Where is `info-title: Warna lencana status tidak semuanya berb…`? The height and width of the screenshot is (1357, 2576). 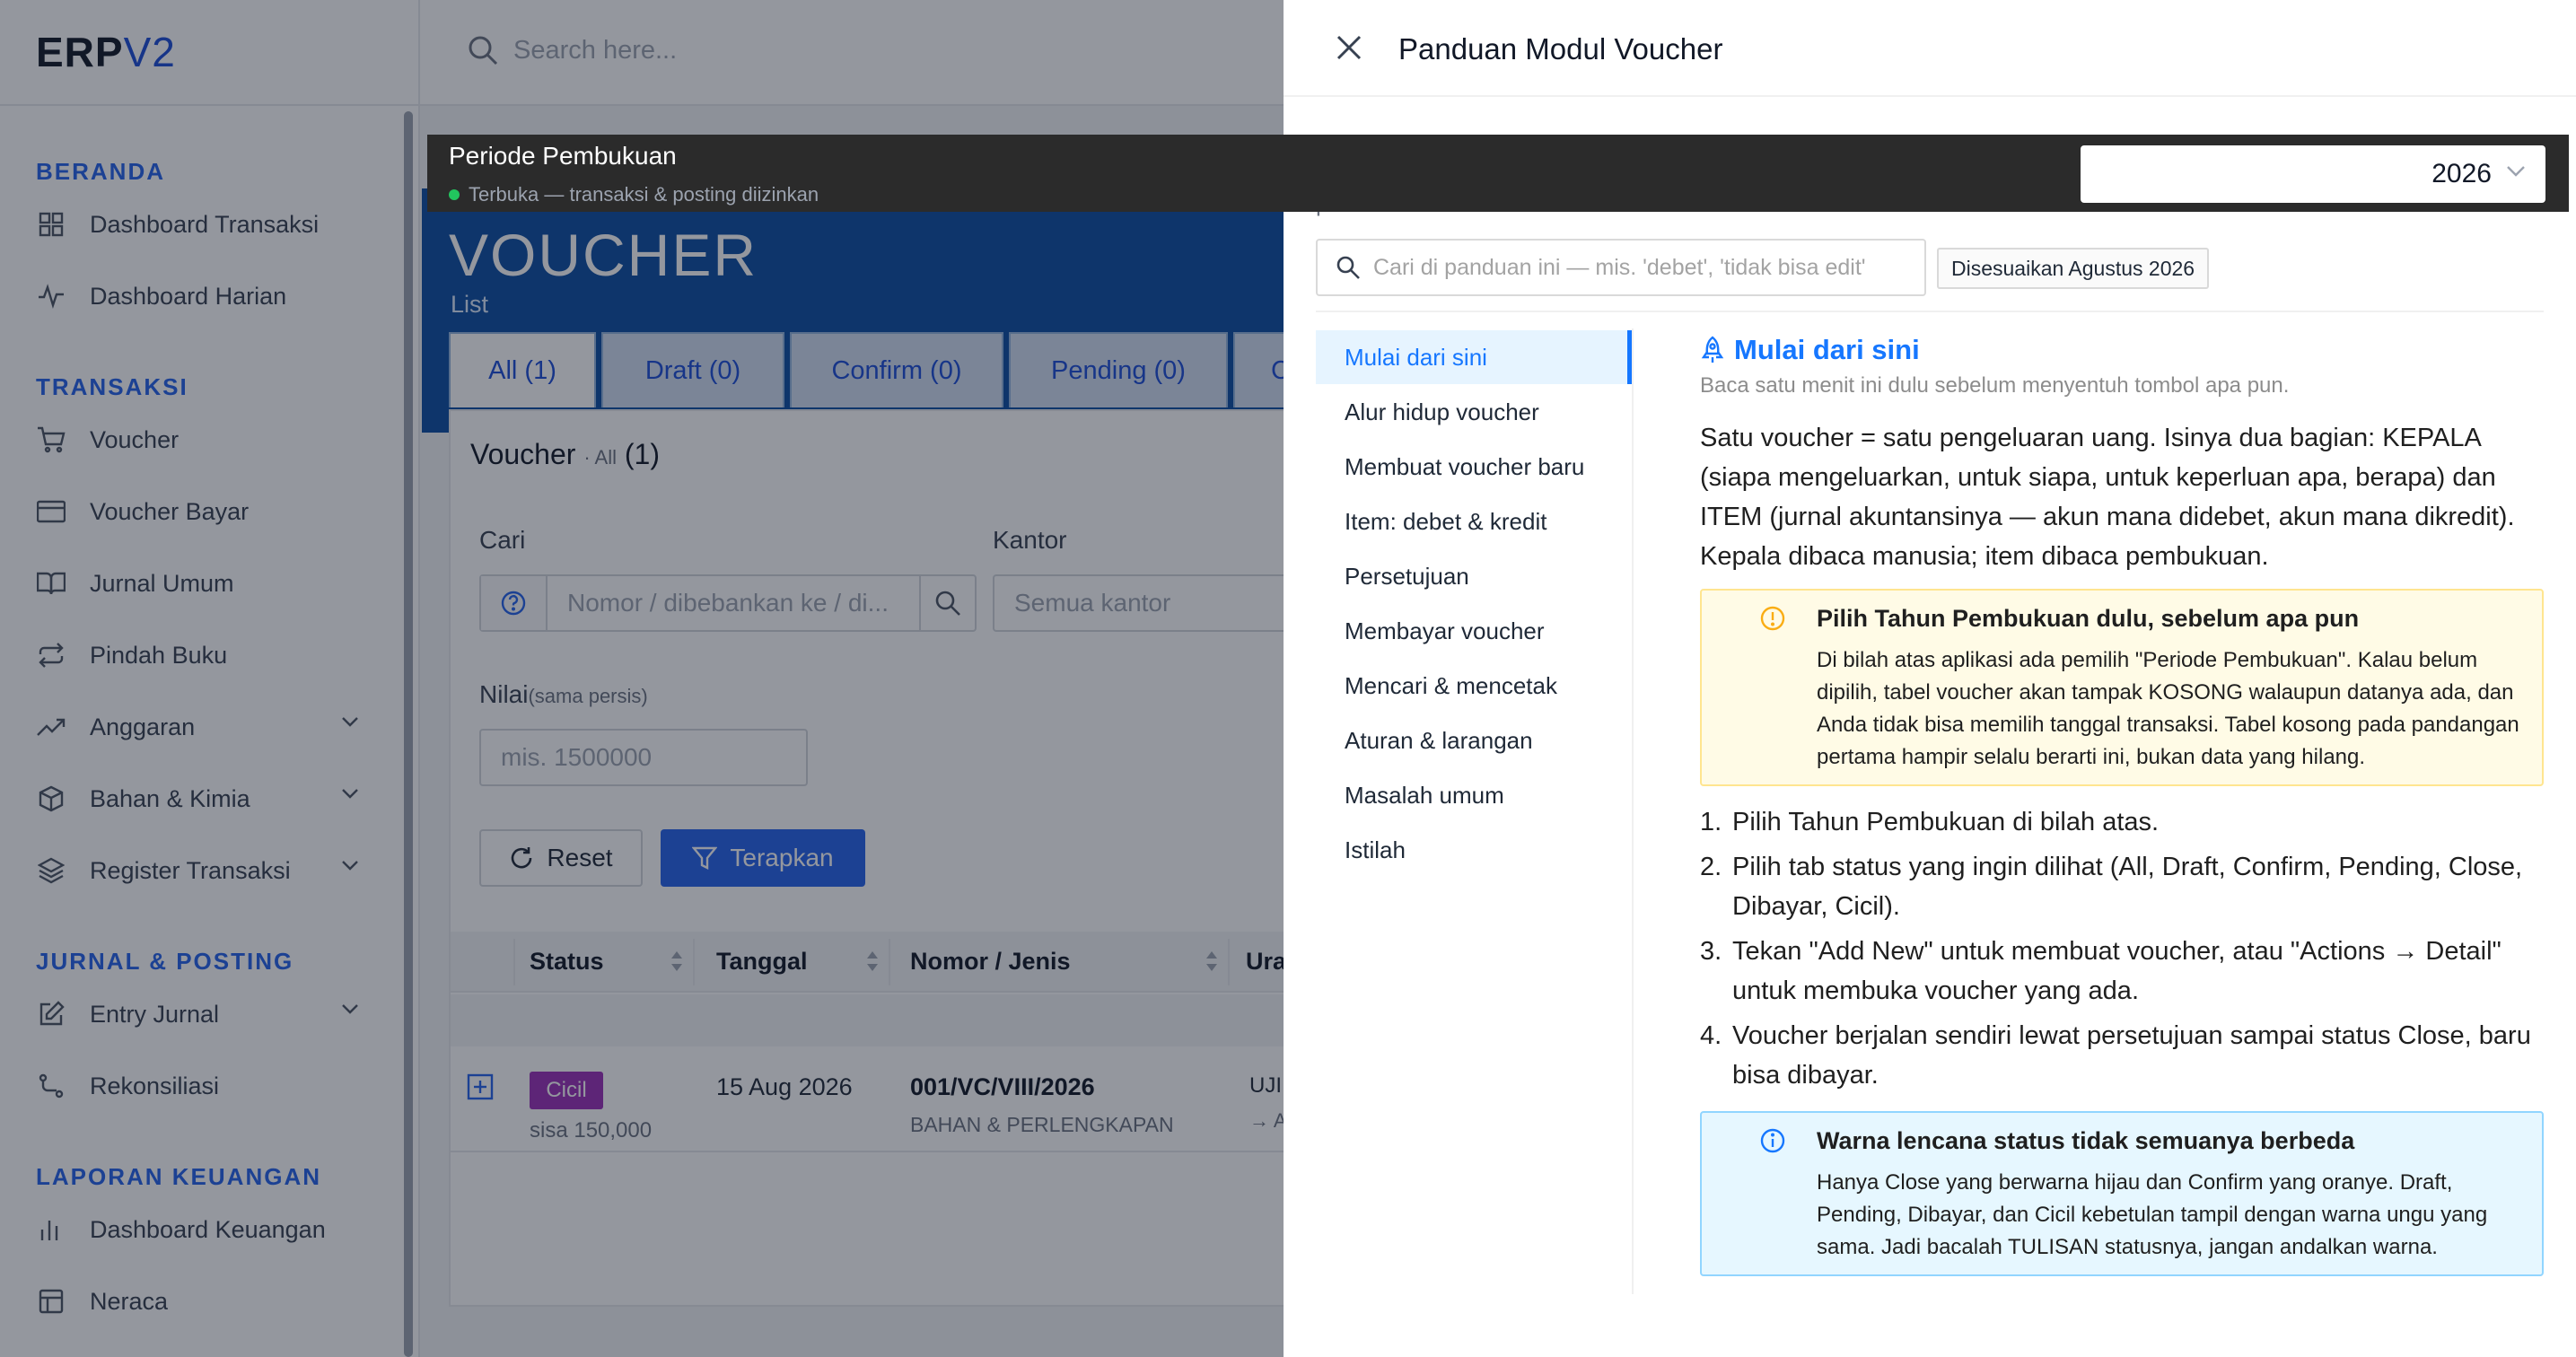 info-title: Warna lencana status tidak semuanya berb… is located at coordinates (2086, 1140).